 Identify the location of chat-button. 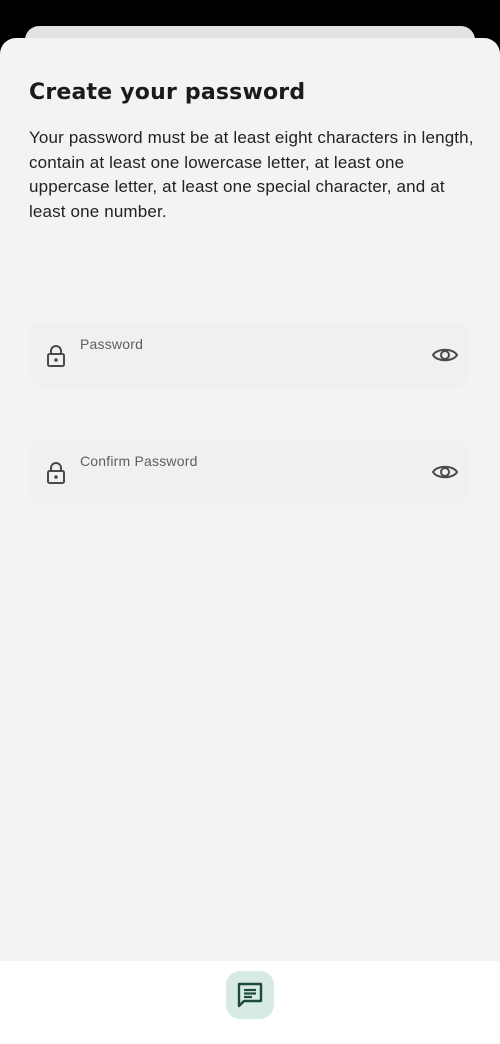
(250, 995).